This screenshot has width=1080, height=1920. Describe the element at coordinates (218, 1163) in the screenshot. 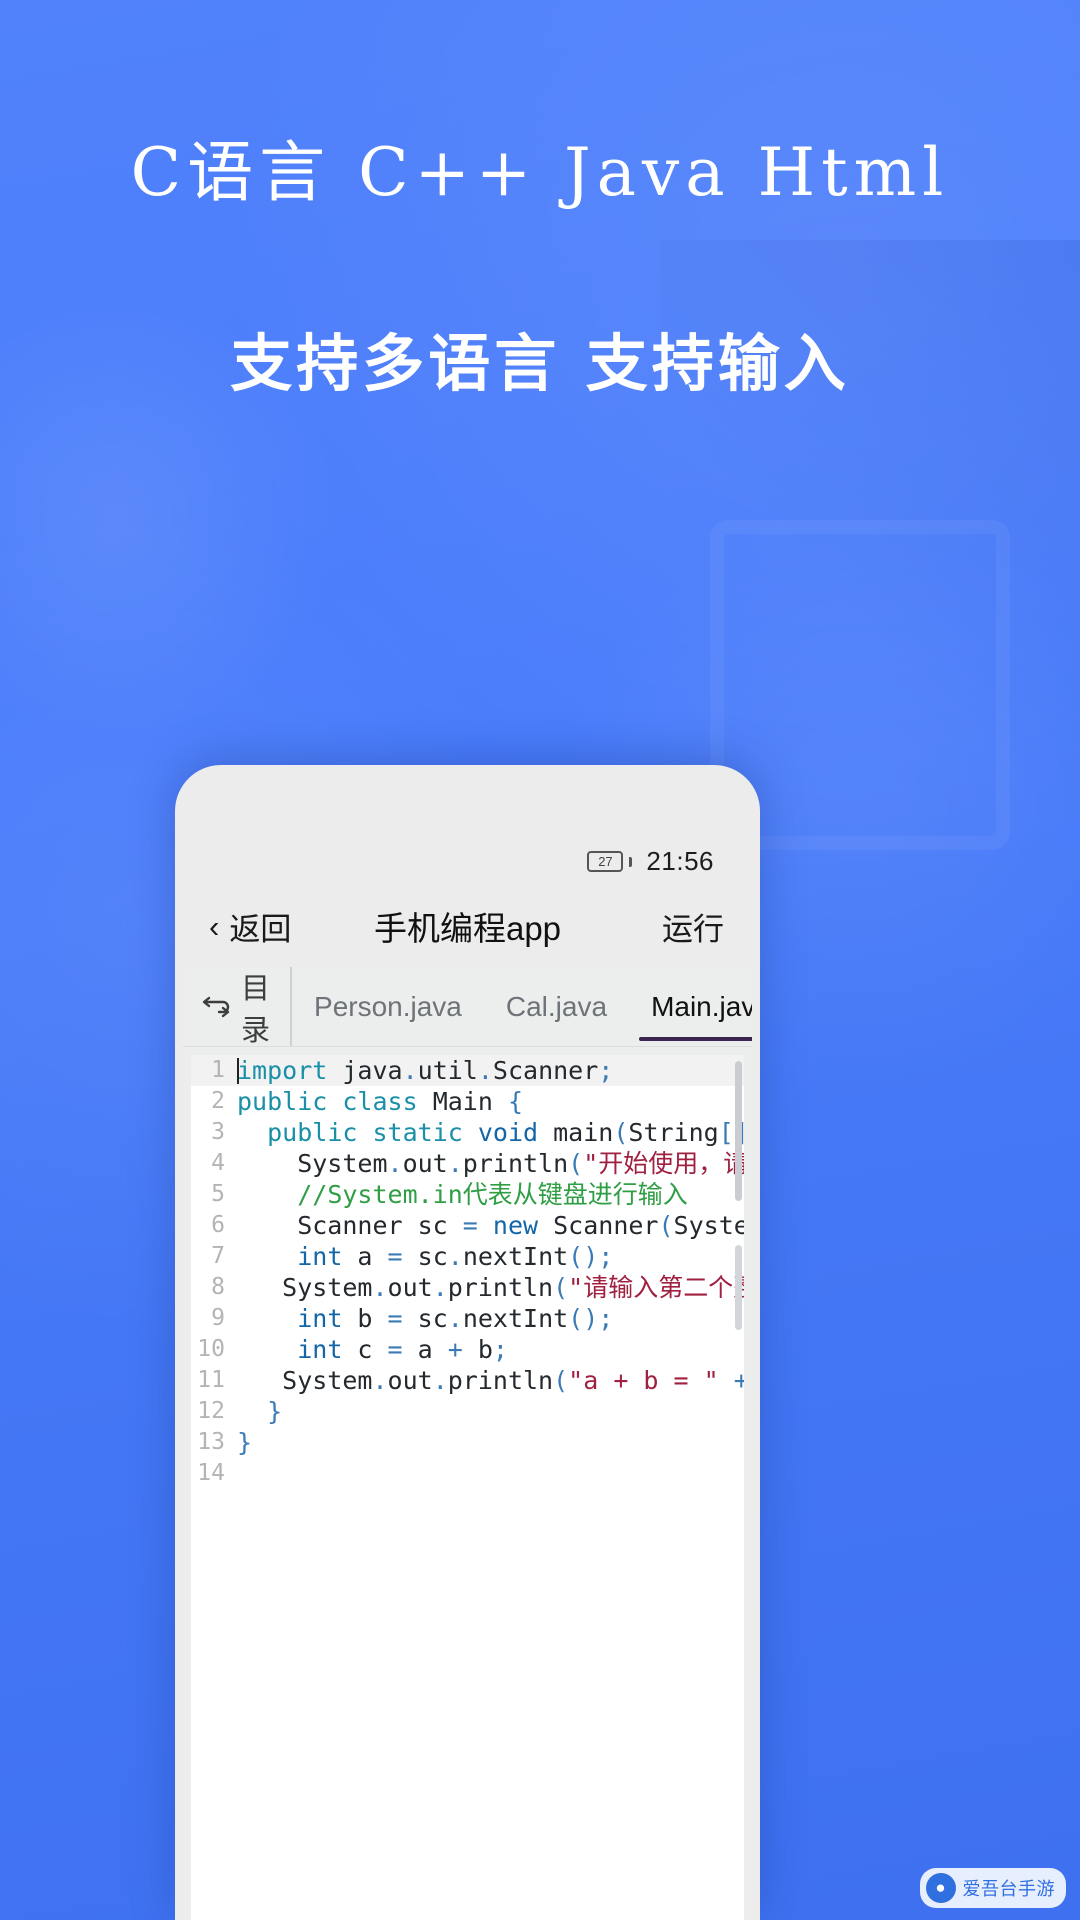

I see `line-number: 4` at that location.